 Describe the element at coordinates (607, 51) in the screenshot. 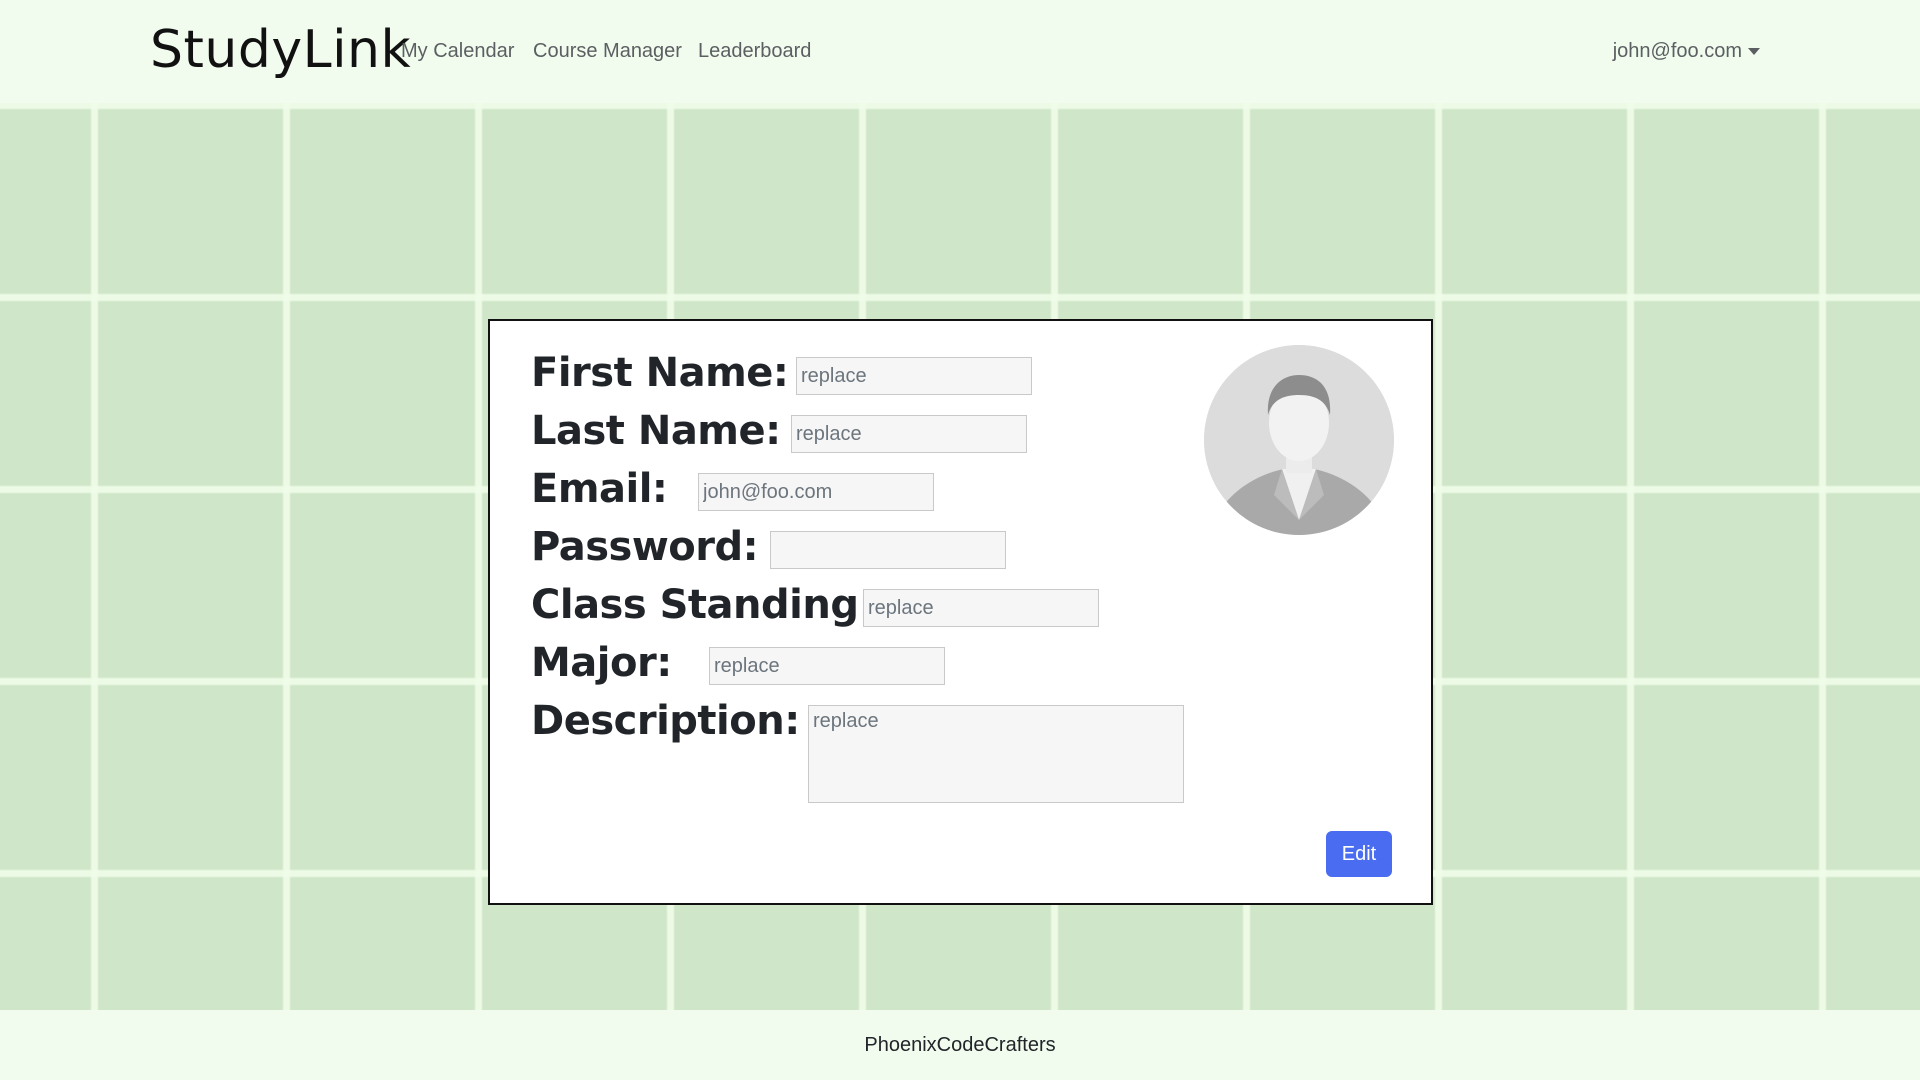

I see `nav-link-course-manager: Course Manager` at that location.